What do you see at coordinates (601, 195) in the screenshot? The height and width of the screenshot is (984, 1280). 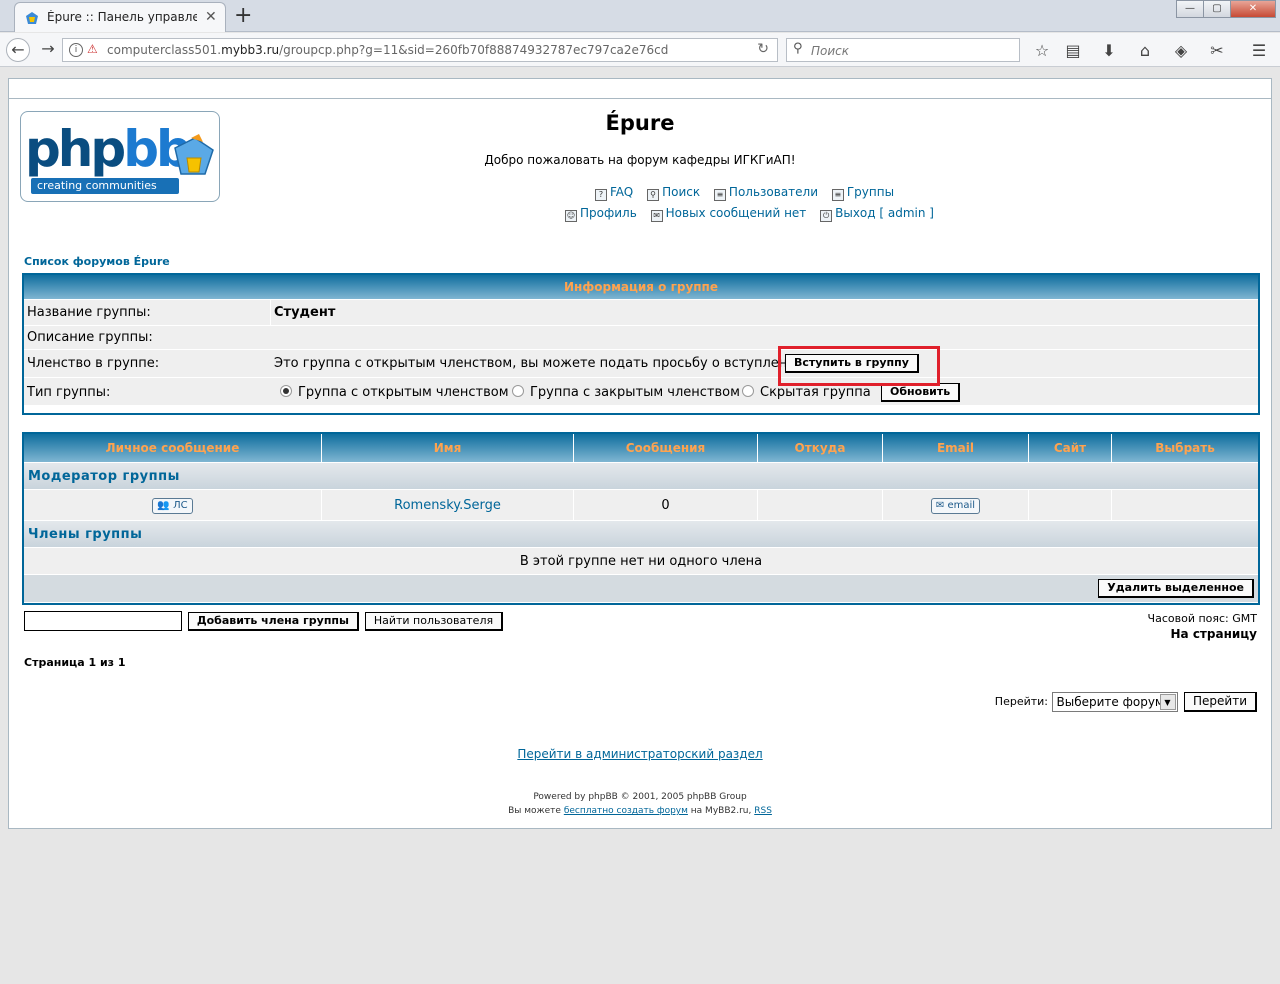 I see `faq-icon: ?` at bounding box center [601, 195].